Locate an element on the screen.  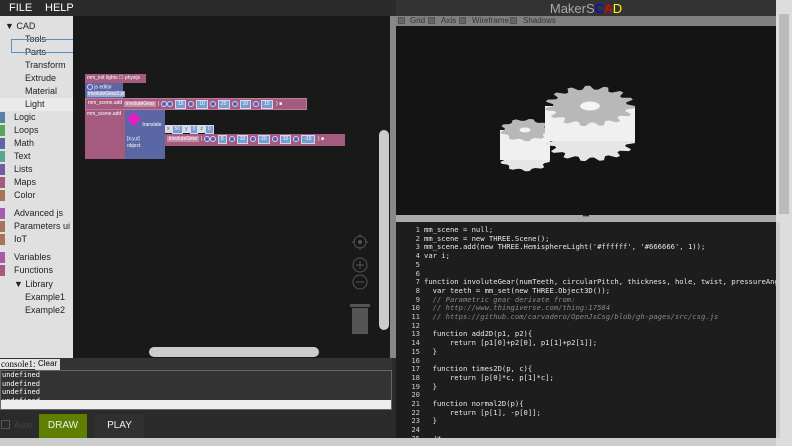
console-horizontal-scrollbar is located at coordinates (196, 404).